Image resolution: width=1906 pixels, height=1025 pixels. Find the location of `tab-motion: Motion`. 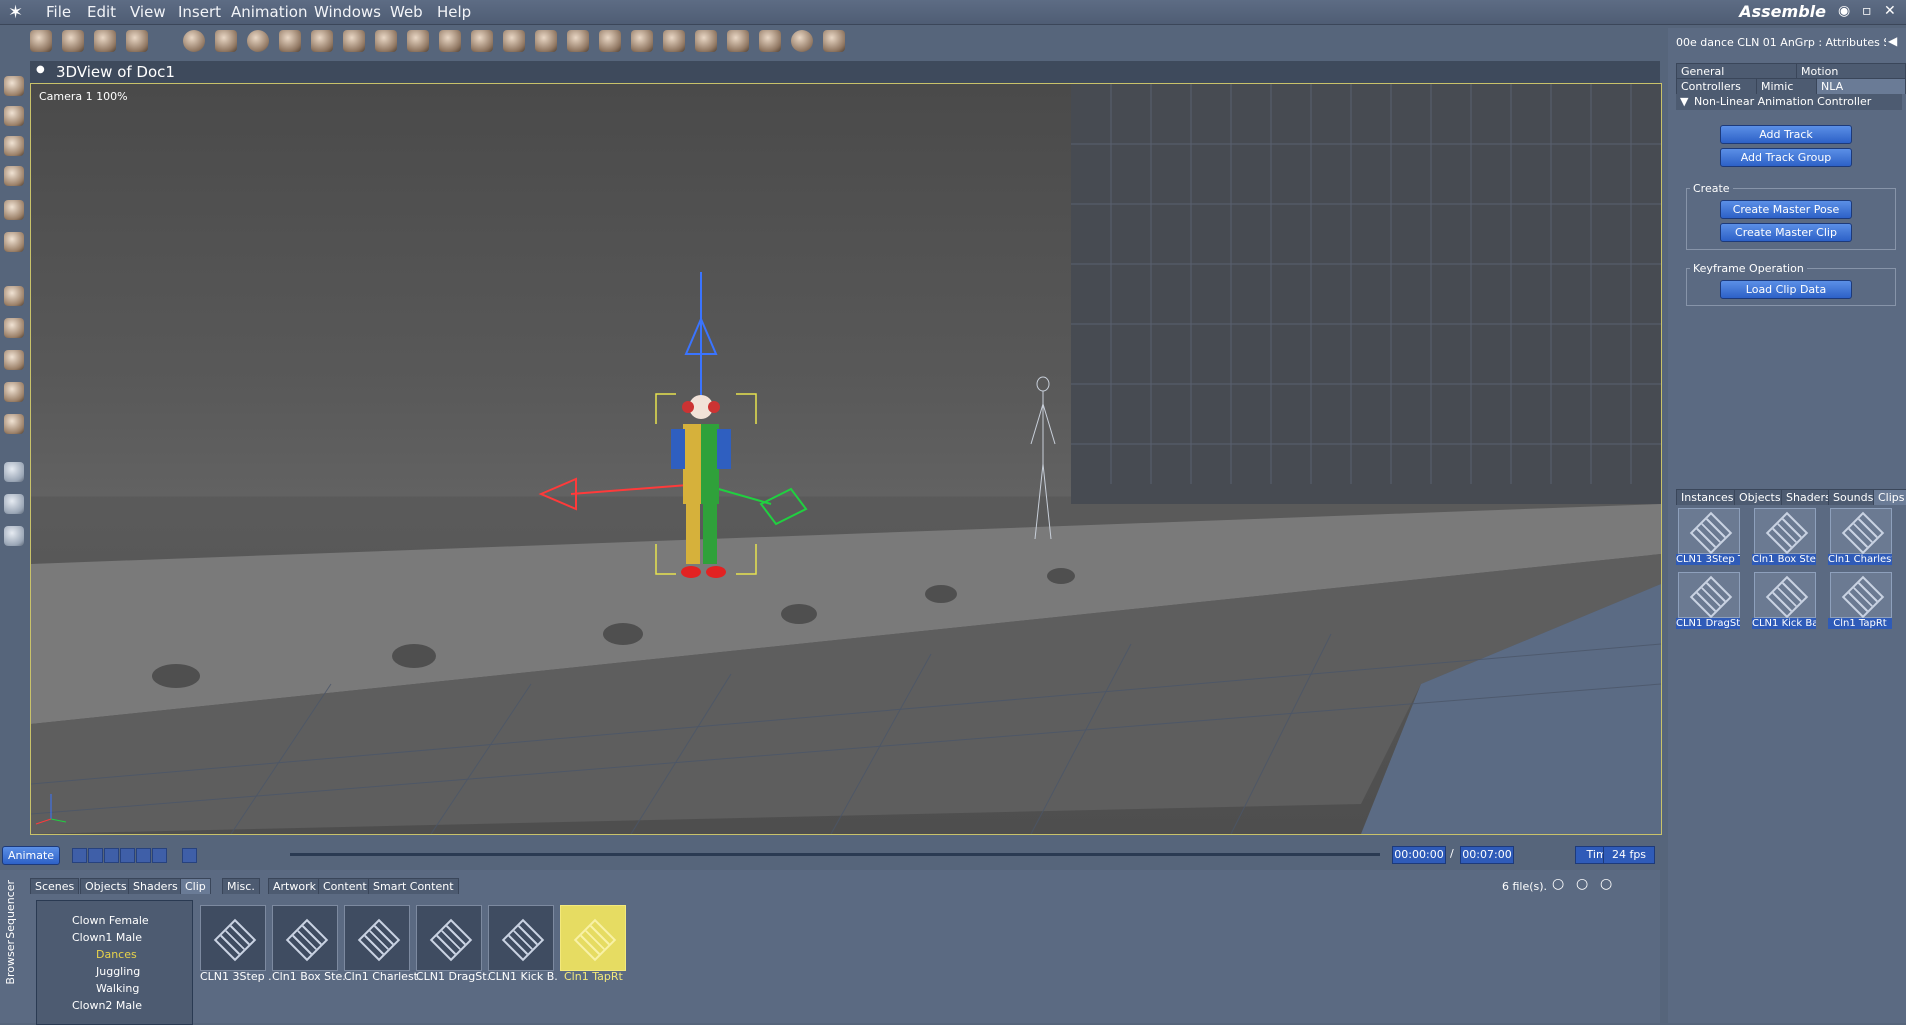

tab-motion: Motion is located at coordinates (1851, 71).